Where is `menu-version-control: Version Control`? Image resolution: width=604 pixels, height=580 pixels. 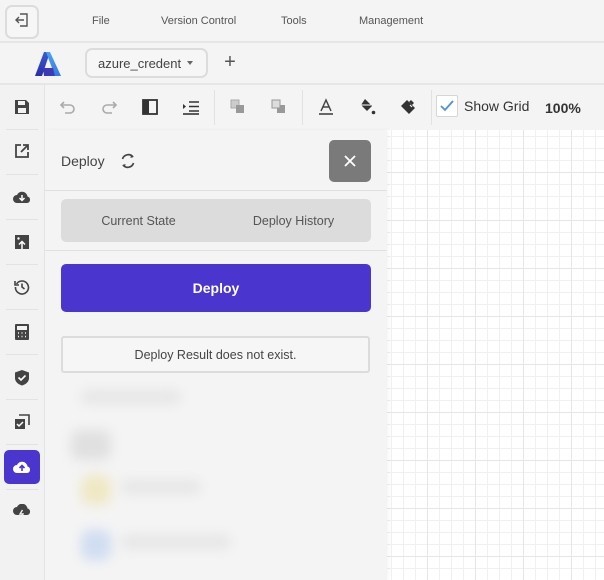 menu-version-control: Version Control is located at coordinates (198, 21).